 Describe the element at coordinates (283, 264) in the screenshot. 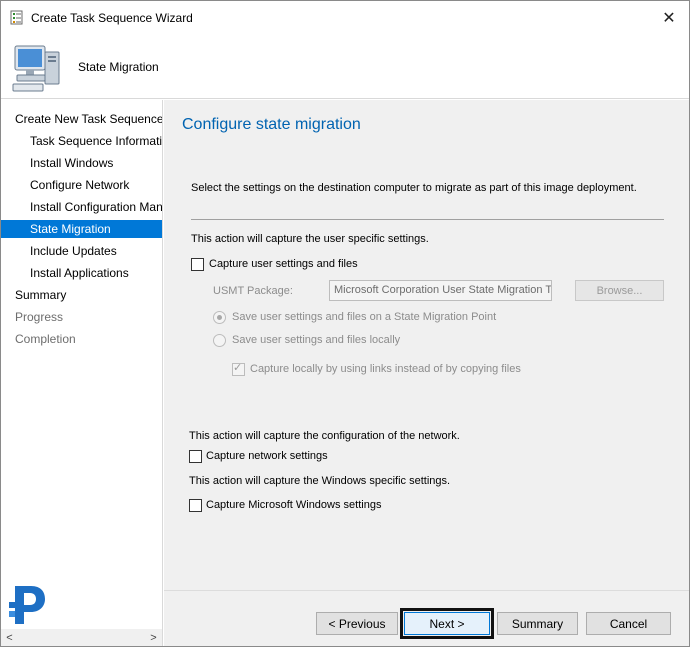

I see `capture-user-settings-label: Capture user settings and files` at that location.